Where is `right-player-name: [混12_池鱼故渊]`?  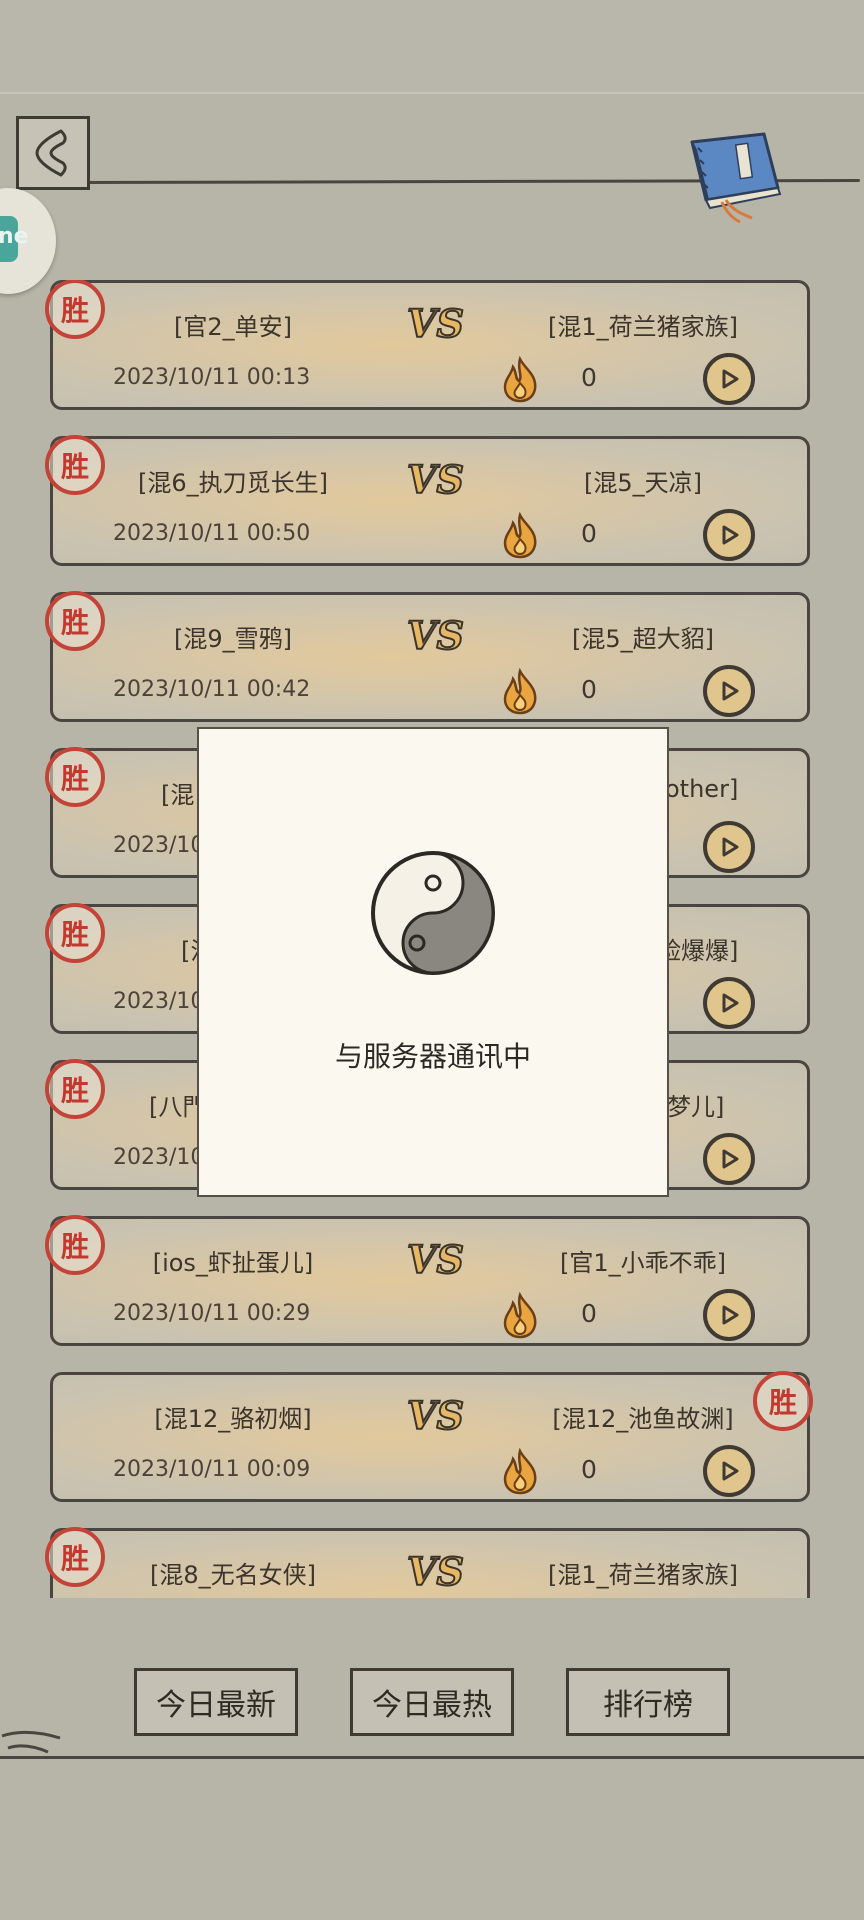
right-player-name: [混12_池鱼故渊] is located at coordinates (643, 1419).